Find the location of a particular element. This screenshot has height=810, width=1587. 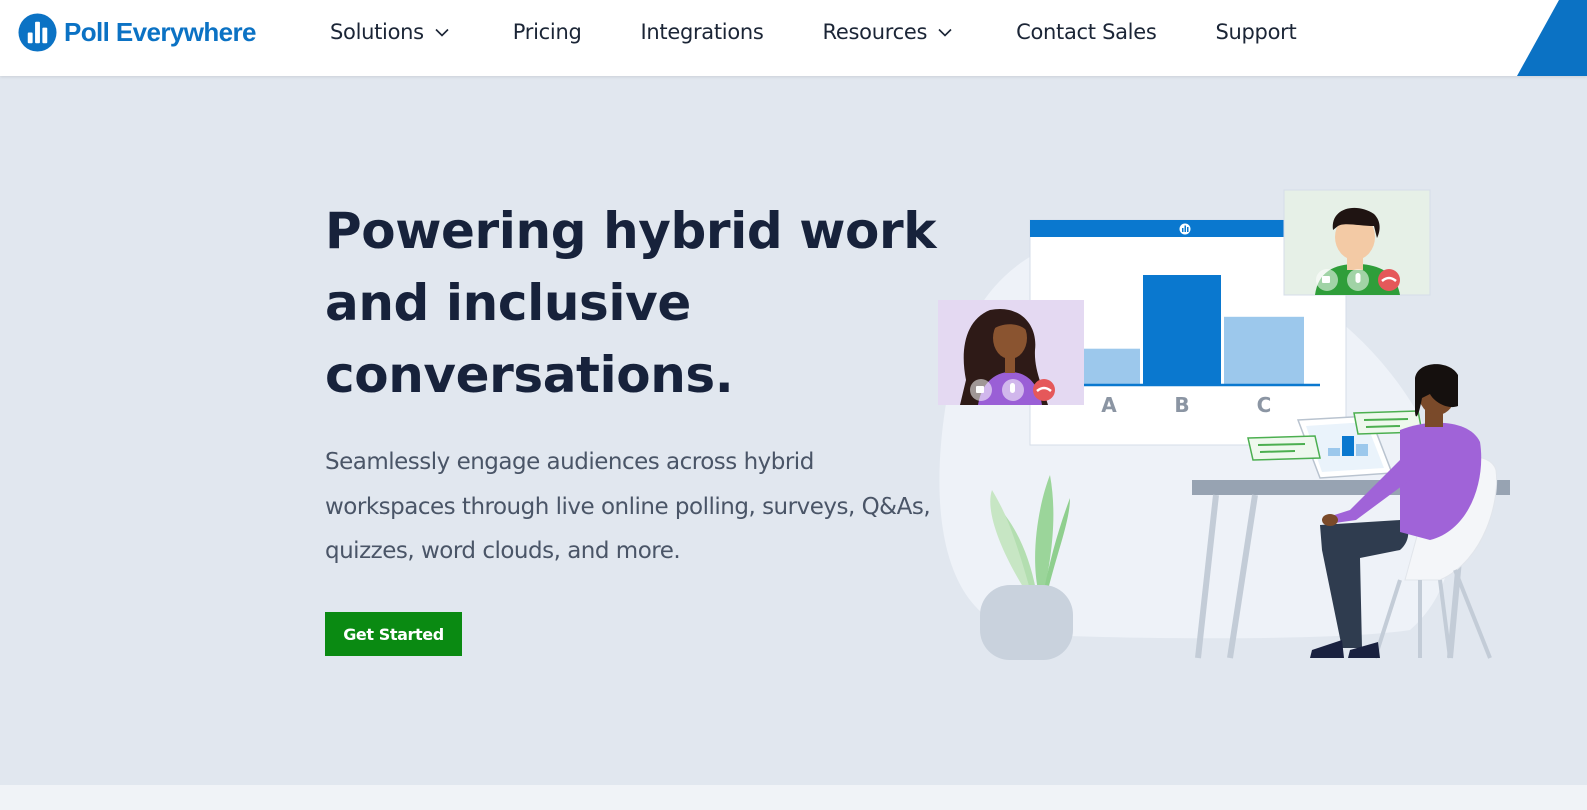

nav-item-contact-sales: Contact Sales is located at coordinates (1086, 32).